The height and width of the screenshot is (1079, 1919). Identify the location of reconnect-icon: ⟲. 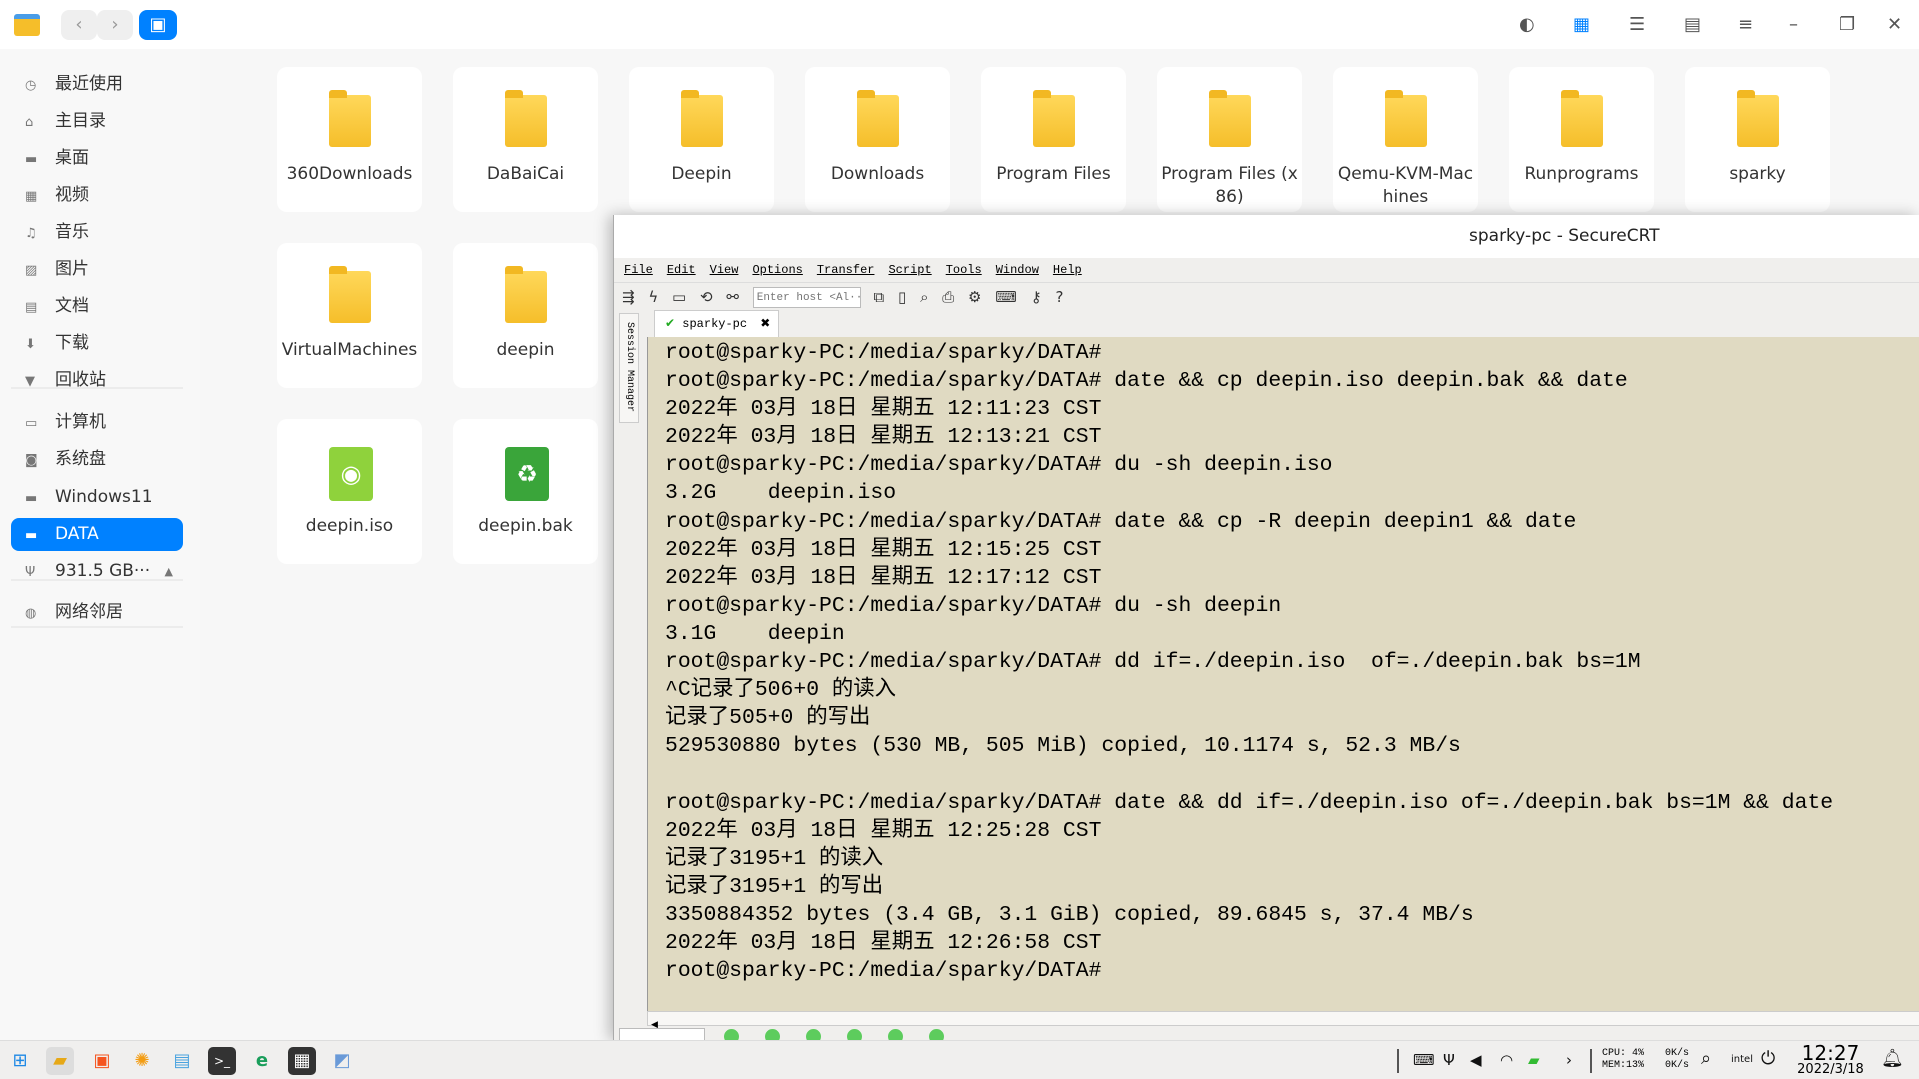
(706, 297).